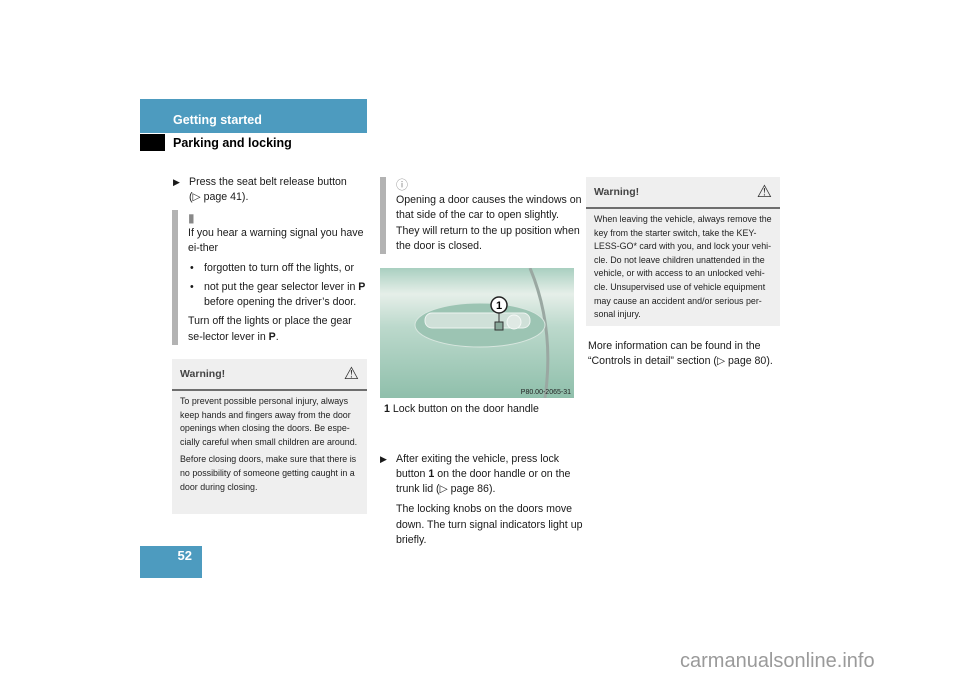 The image size is (960, 678). Describe the element at coordinates (461, 409) in the screenshot. I see `figure-caption: 1 Lock button on the door handle` at that location.